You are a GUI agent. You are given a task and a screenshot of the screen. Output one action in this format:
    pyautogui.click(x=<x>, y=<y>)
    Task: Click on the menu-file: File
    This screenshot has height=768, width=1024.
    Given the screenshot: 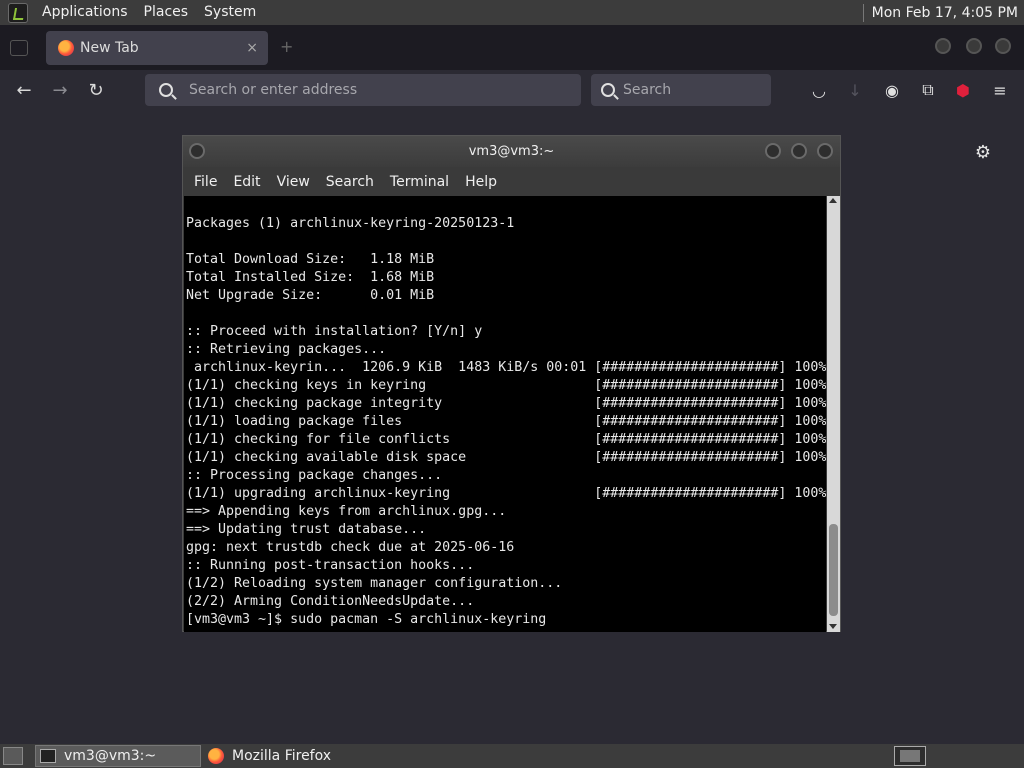 What is the action you would take?
    pyautogui.click(x=205, y=182)
    